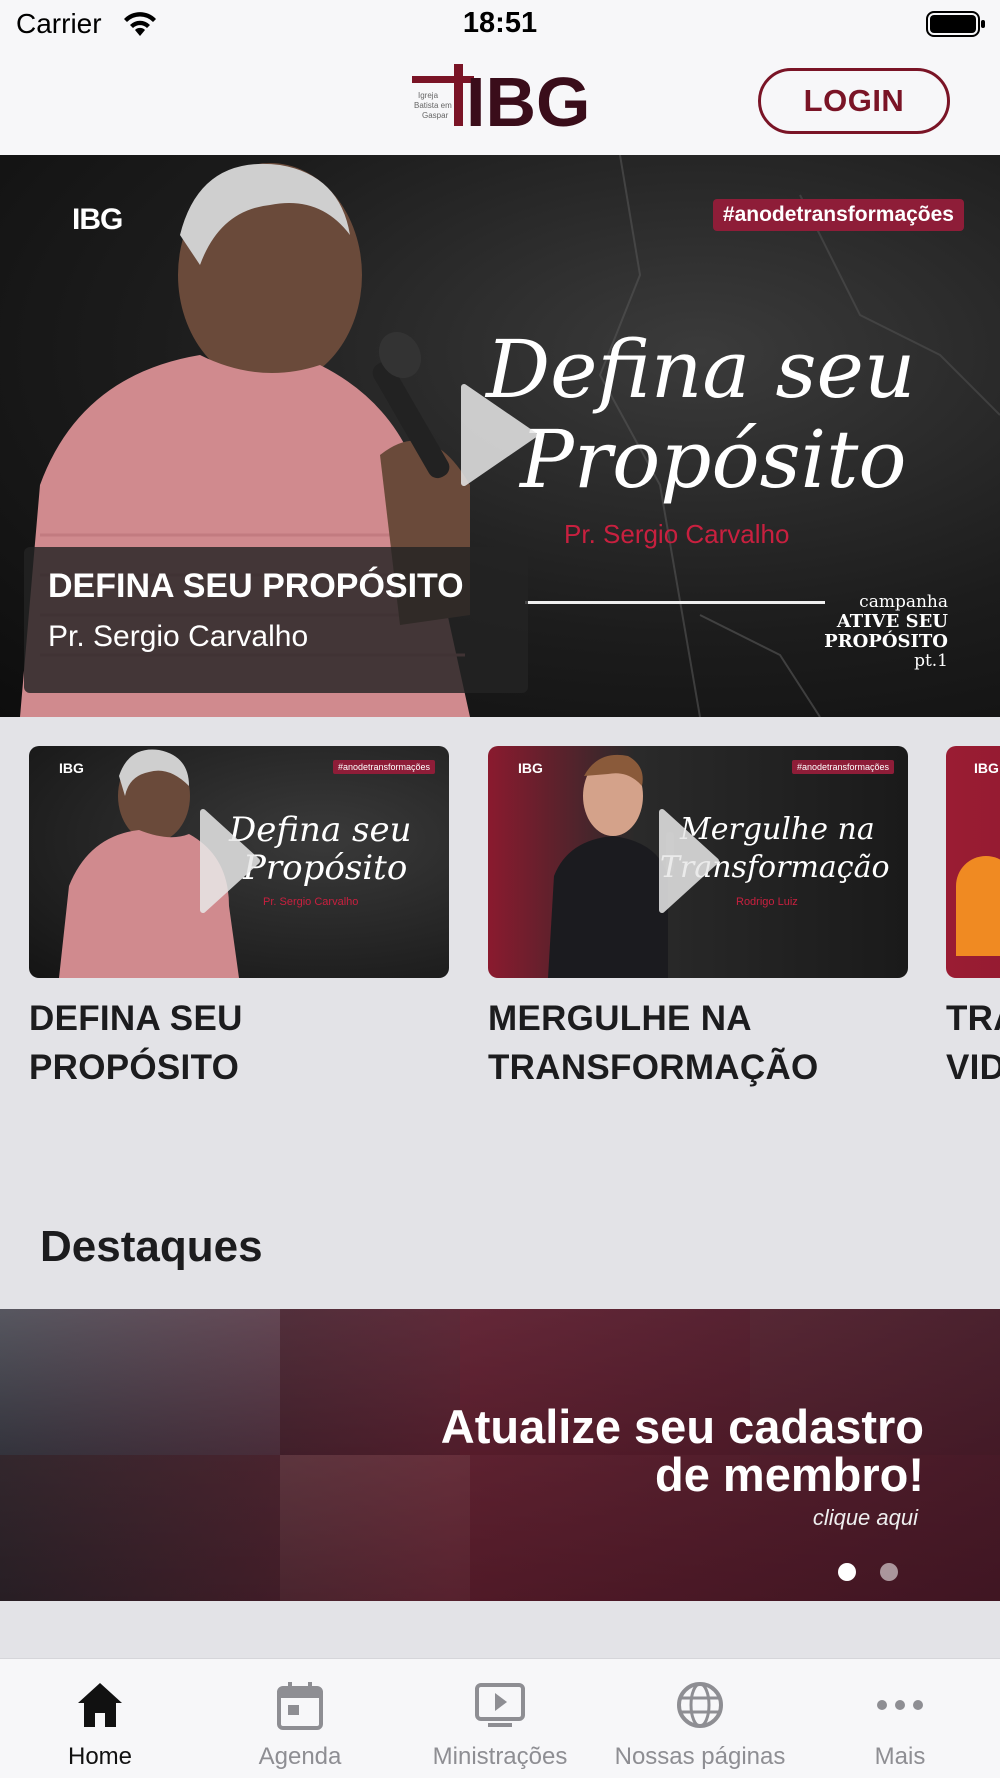 This screenshot has height=1778, width=1000. I want to click on tab-nossas-paginas: Nossas páginas, so click(700, 1718).